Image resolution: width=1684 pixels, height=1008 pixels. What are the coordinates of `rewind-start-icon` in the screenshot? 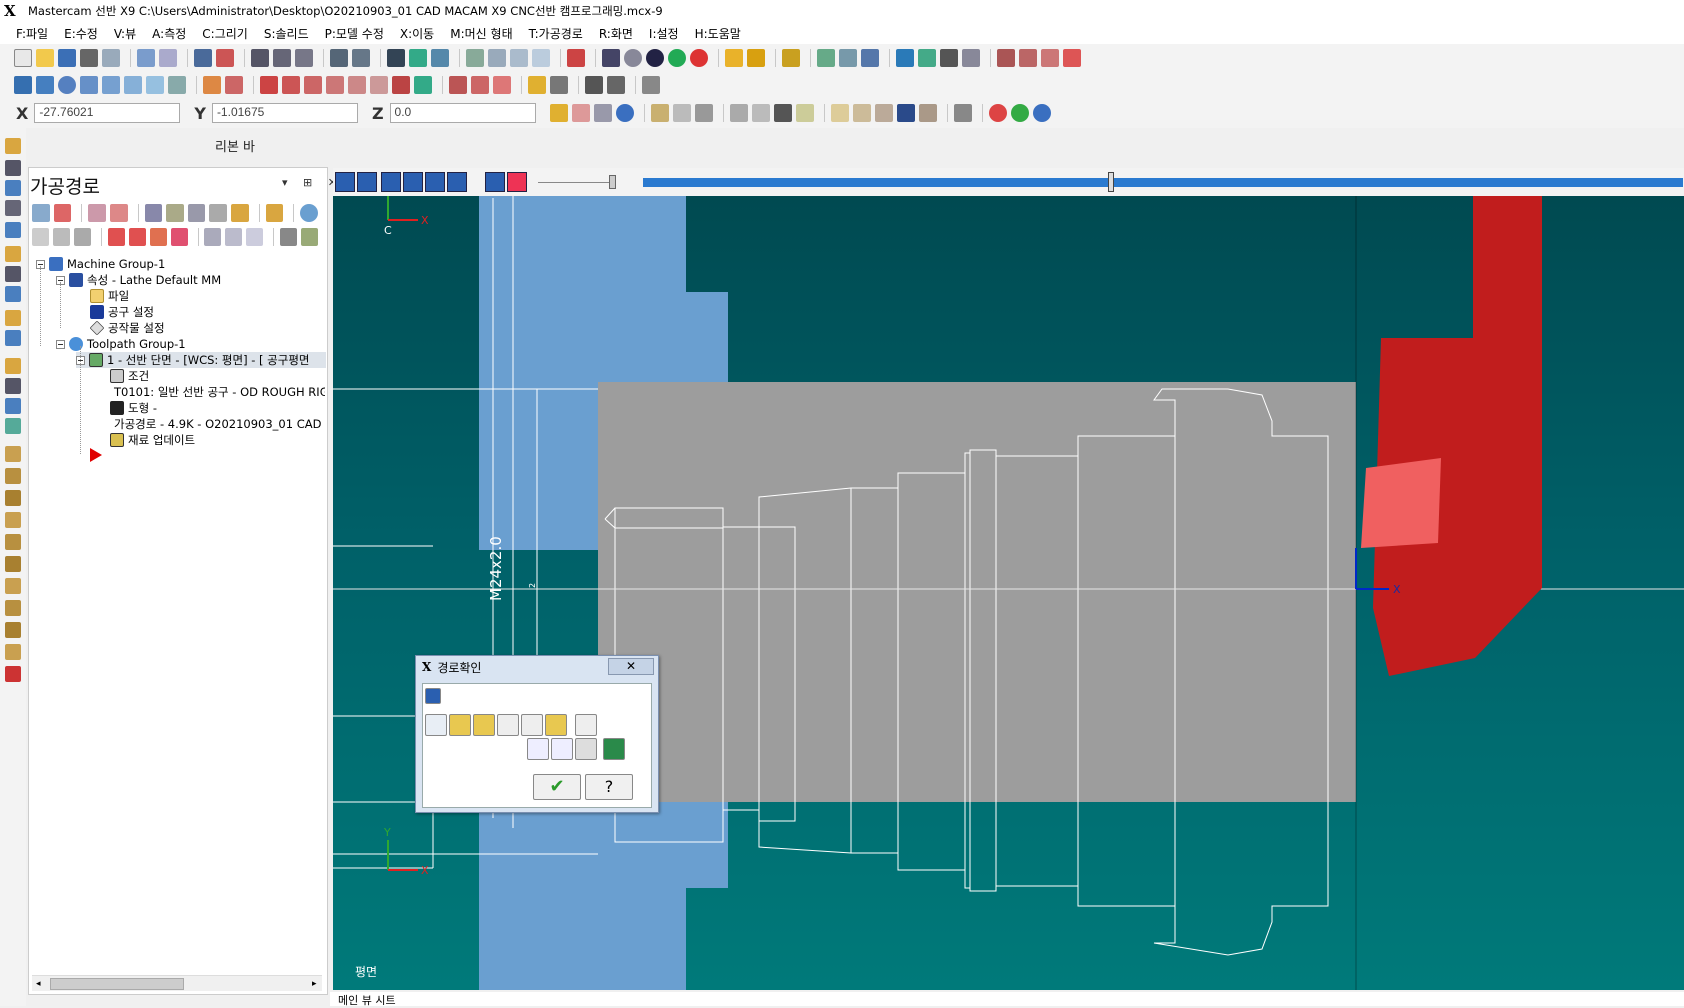 It's located at (391, 182).